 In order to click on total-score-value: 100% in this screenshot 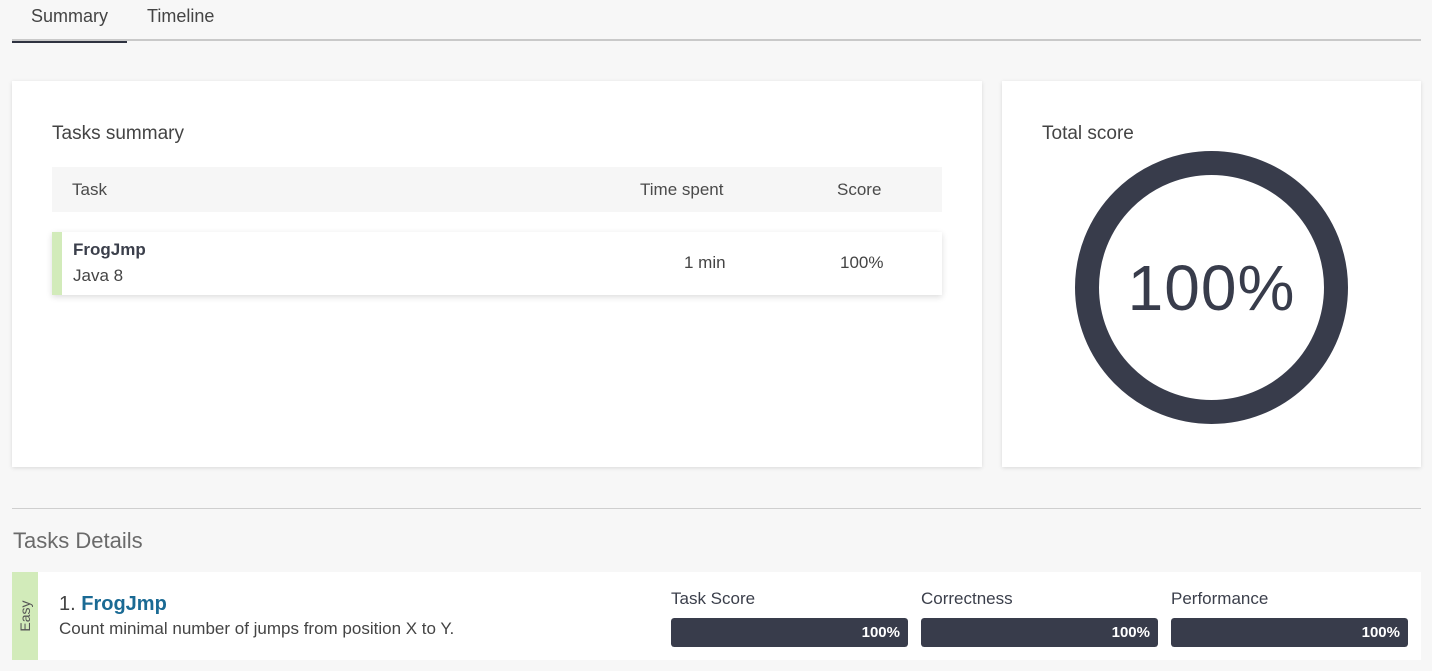, I will do `click(1211, 287)`.